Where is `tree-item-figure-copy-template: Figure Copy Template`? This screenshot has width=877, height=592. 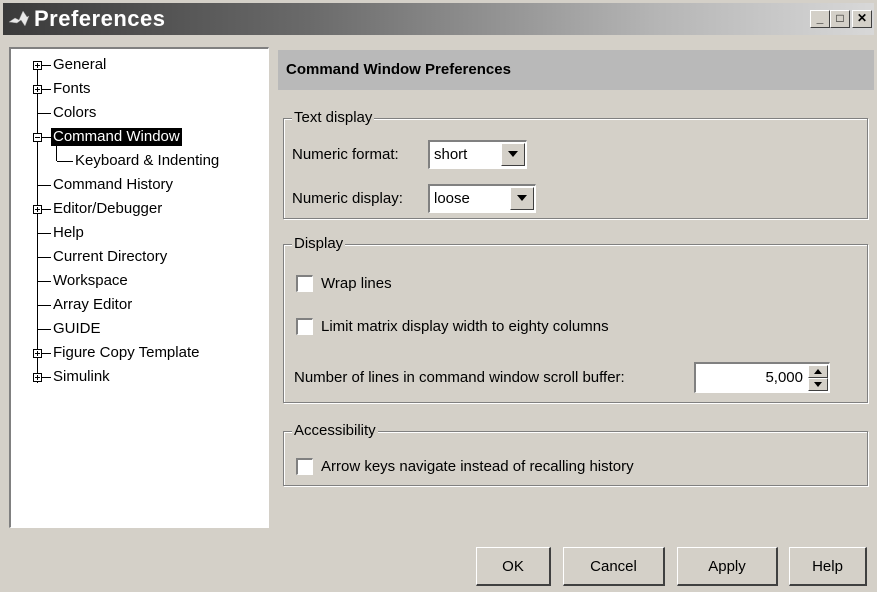
tree-item-figure-copy-template: Figure Copy Template is located at coordinates (126, 353).